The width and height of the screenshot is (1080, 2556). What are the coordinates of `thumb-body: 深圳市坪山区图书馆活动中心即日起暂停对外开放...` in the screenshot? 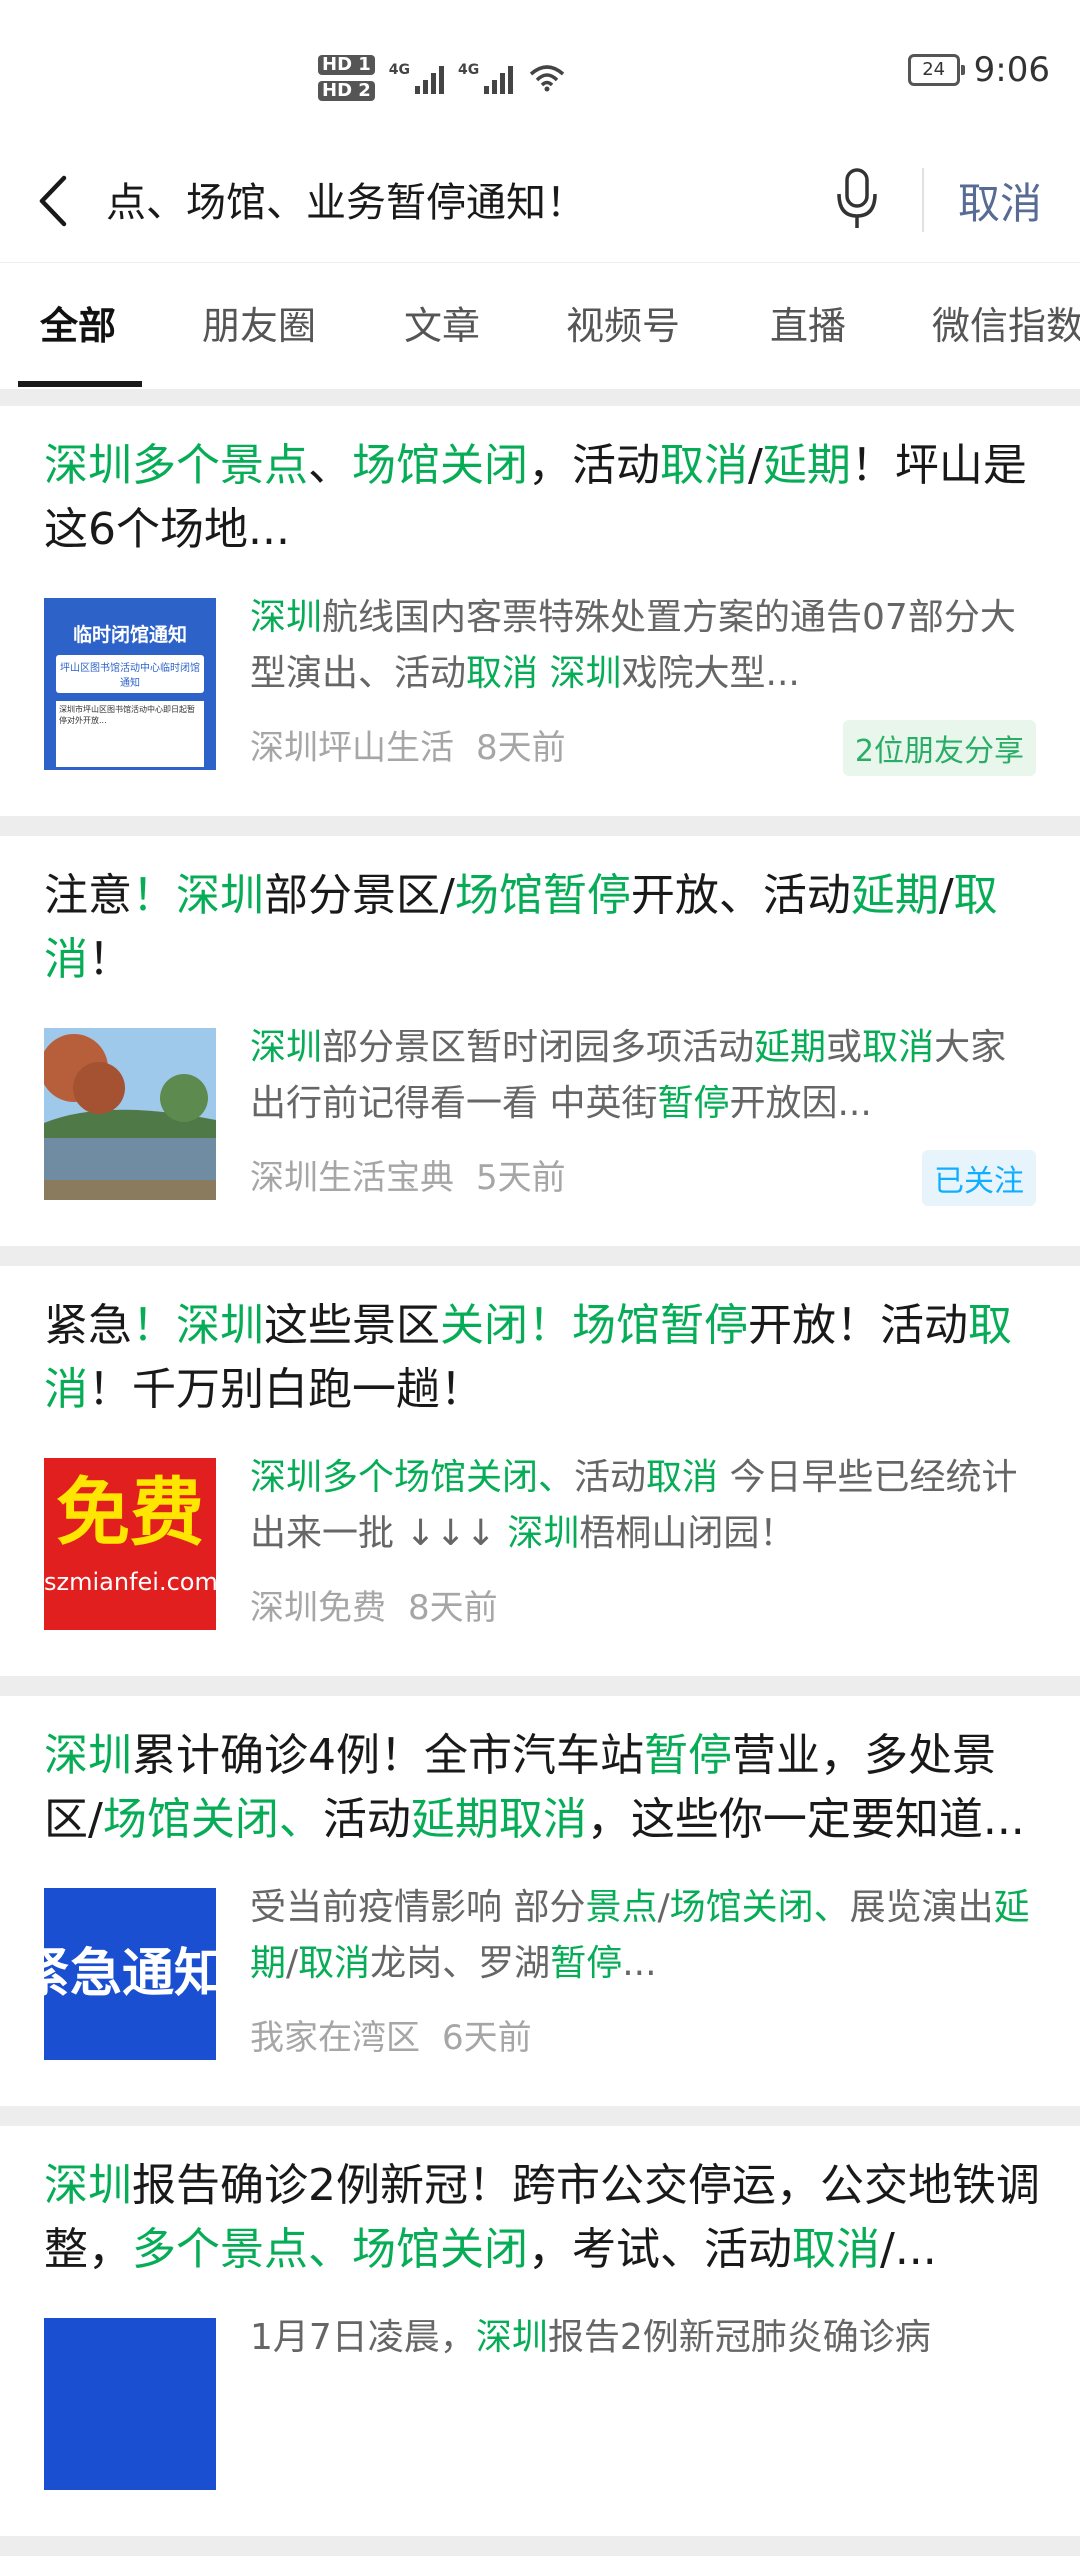 It's located at (130, 734).